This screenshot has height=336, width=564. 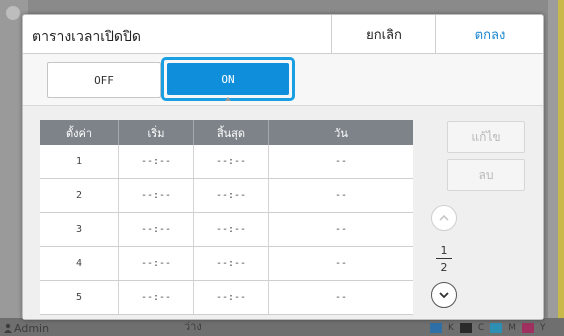 What do you see at coordinates (451, 328) in the screenshot?
I see `ink-label-k: K` at bounding box center [451, 328].